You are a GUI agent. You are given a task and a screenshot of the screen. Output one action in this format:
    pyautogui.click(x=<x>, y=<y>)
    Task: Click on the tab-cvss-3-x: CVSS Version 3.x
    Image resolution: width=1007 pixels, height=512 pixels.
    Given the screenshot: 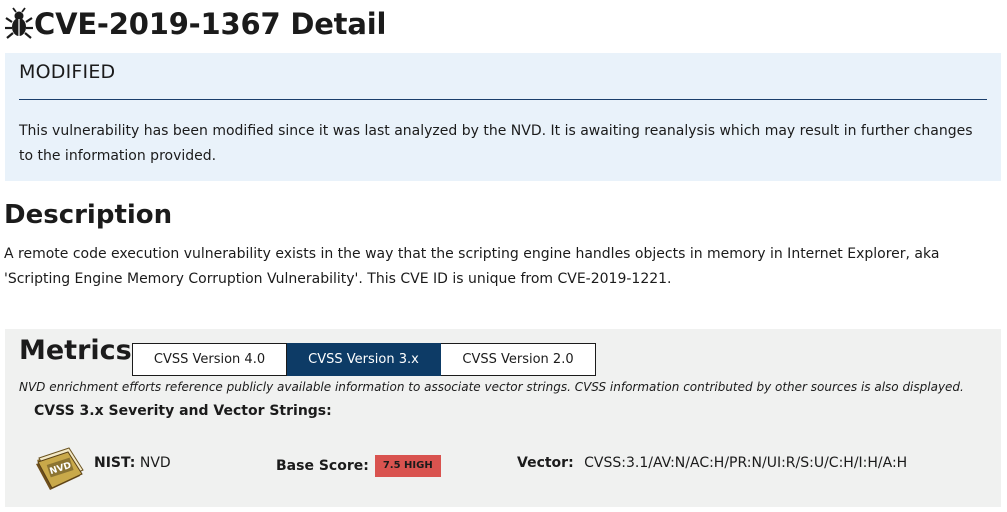 What is the action you would take?
    pyautogui.click(x=364, y=359)
    